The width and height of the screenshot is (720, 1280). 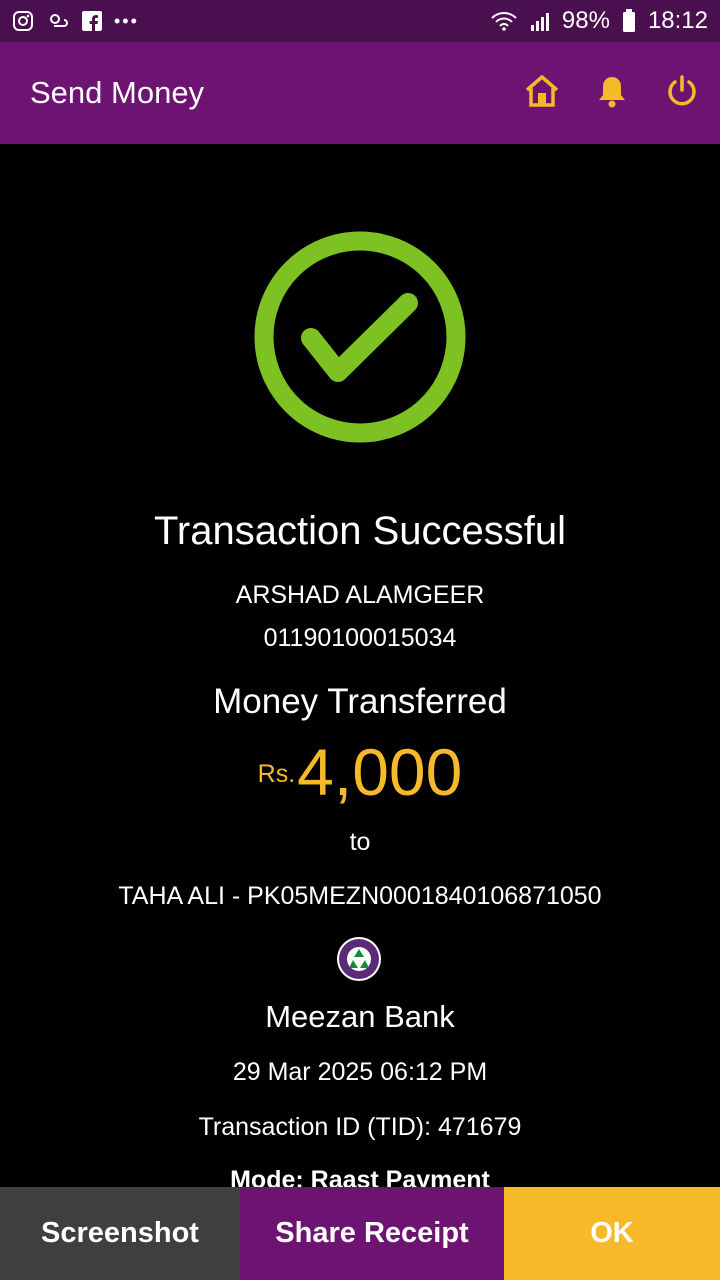 What do you see at coordinates (504, 21) in the screenshot?
I see `wifi-icon` at bounding box center [504, 21].